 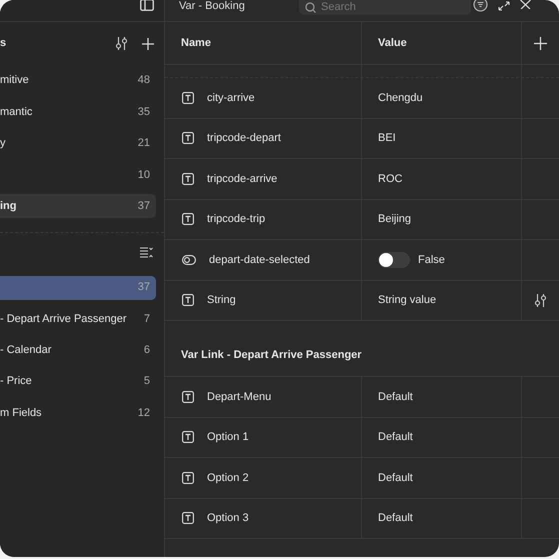 What do you see at coordinates (189, 259) in the screenshot?
I see `toggle-type-icon` at bounding box center [189, 259].